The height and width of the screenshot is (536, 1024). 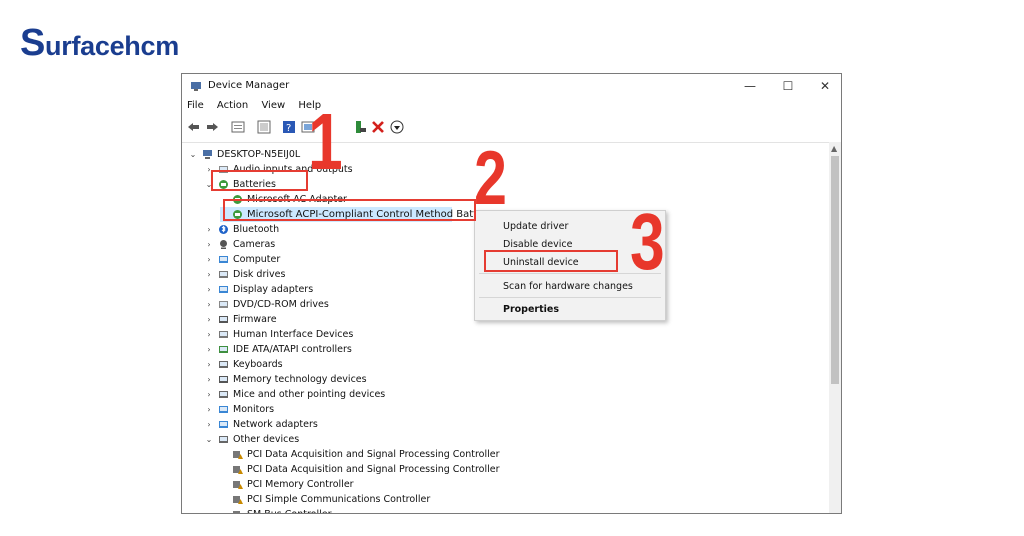 I want to click on tree-item-label: Memory technology devices, so click(x=300, y=379).